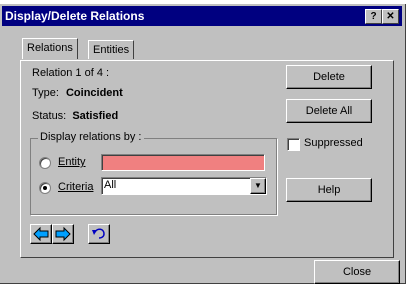 This screenshot has width=406, height=284. I want to click on chevron-down-icon: ▼, so click(258, 186).